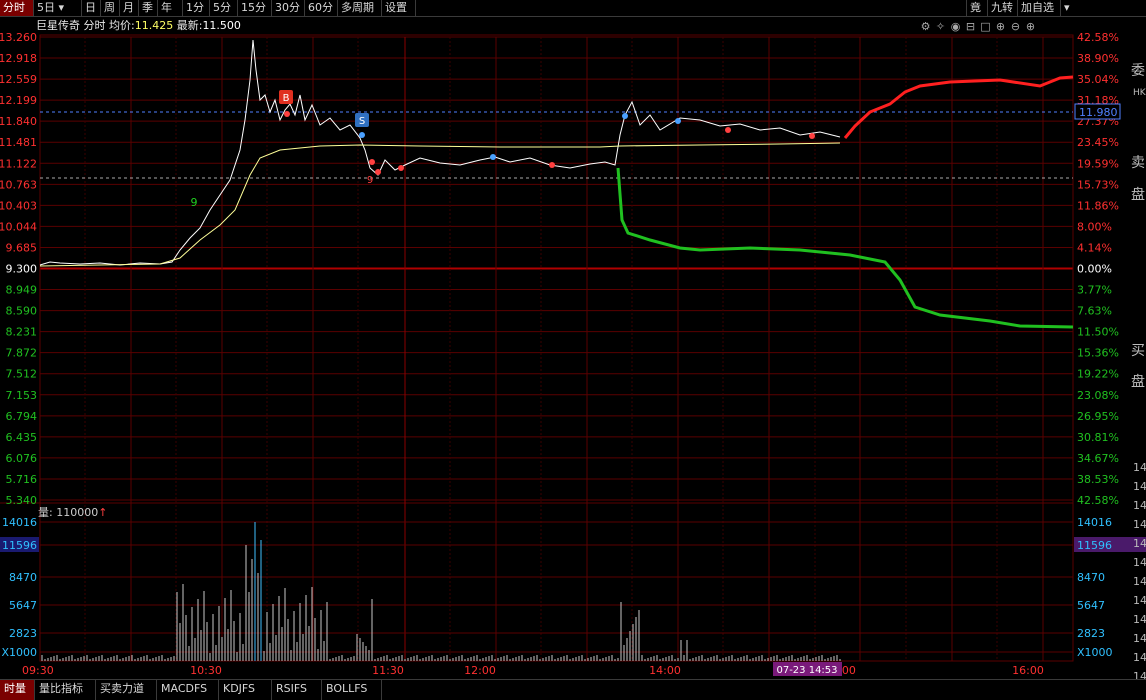 This screenshot has width=1146, height=700. I want to click on time-tick-label: 11:30, so click(388, 670).